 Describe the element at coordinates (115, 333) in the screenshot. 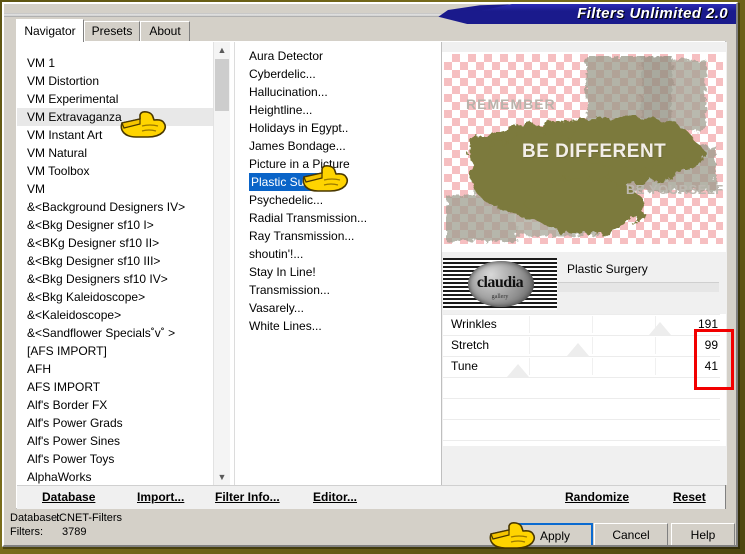

I see `list-item: &<Sandflower Specials˚v˚ >` at that location.